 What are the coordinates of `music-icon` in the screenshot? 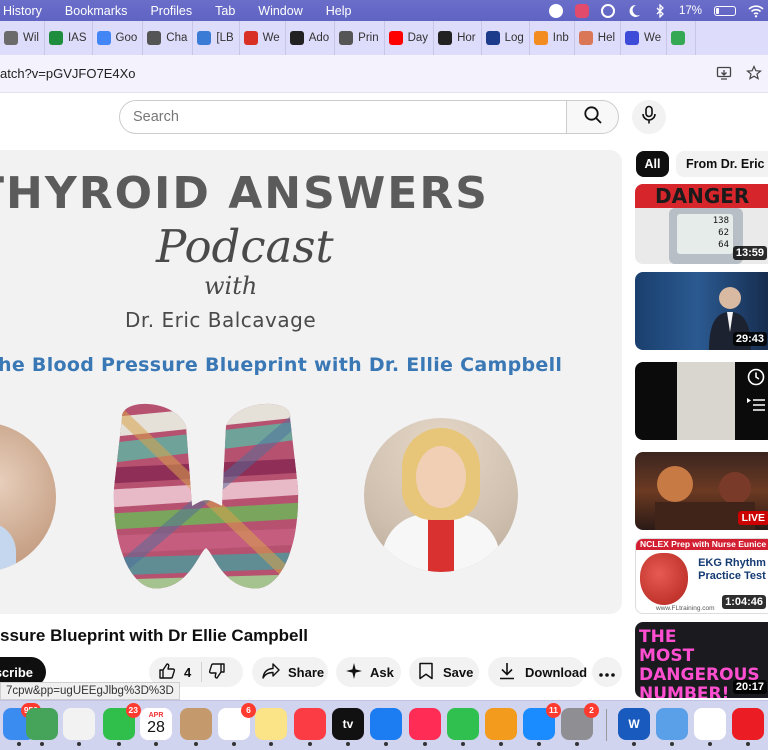 It's located at (310, 727).